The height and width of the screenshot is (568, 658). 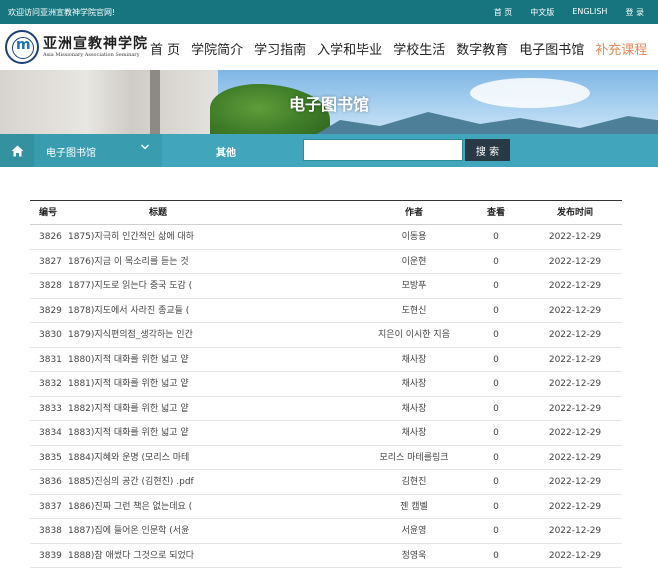 I want to click on row-number: 3839, so click(x=50, y=555).